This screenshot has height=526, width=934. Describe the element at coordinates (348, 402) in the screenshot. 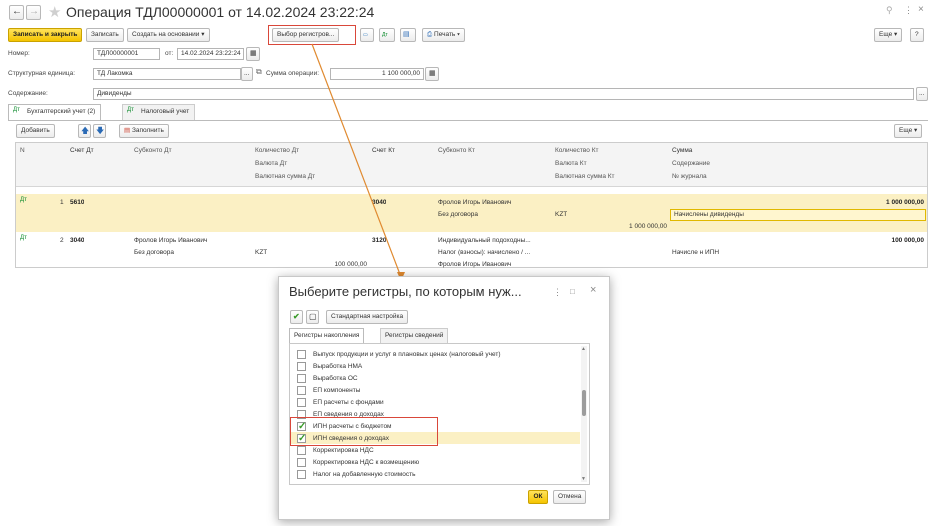

I see `register-label: ЕП расчеты с фондами` at that location.